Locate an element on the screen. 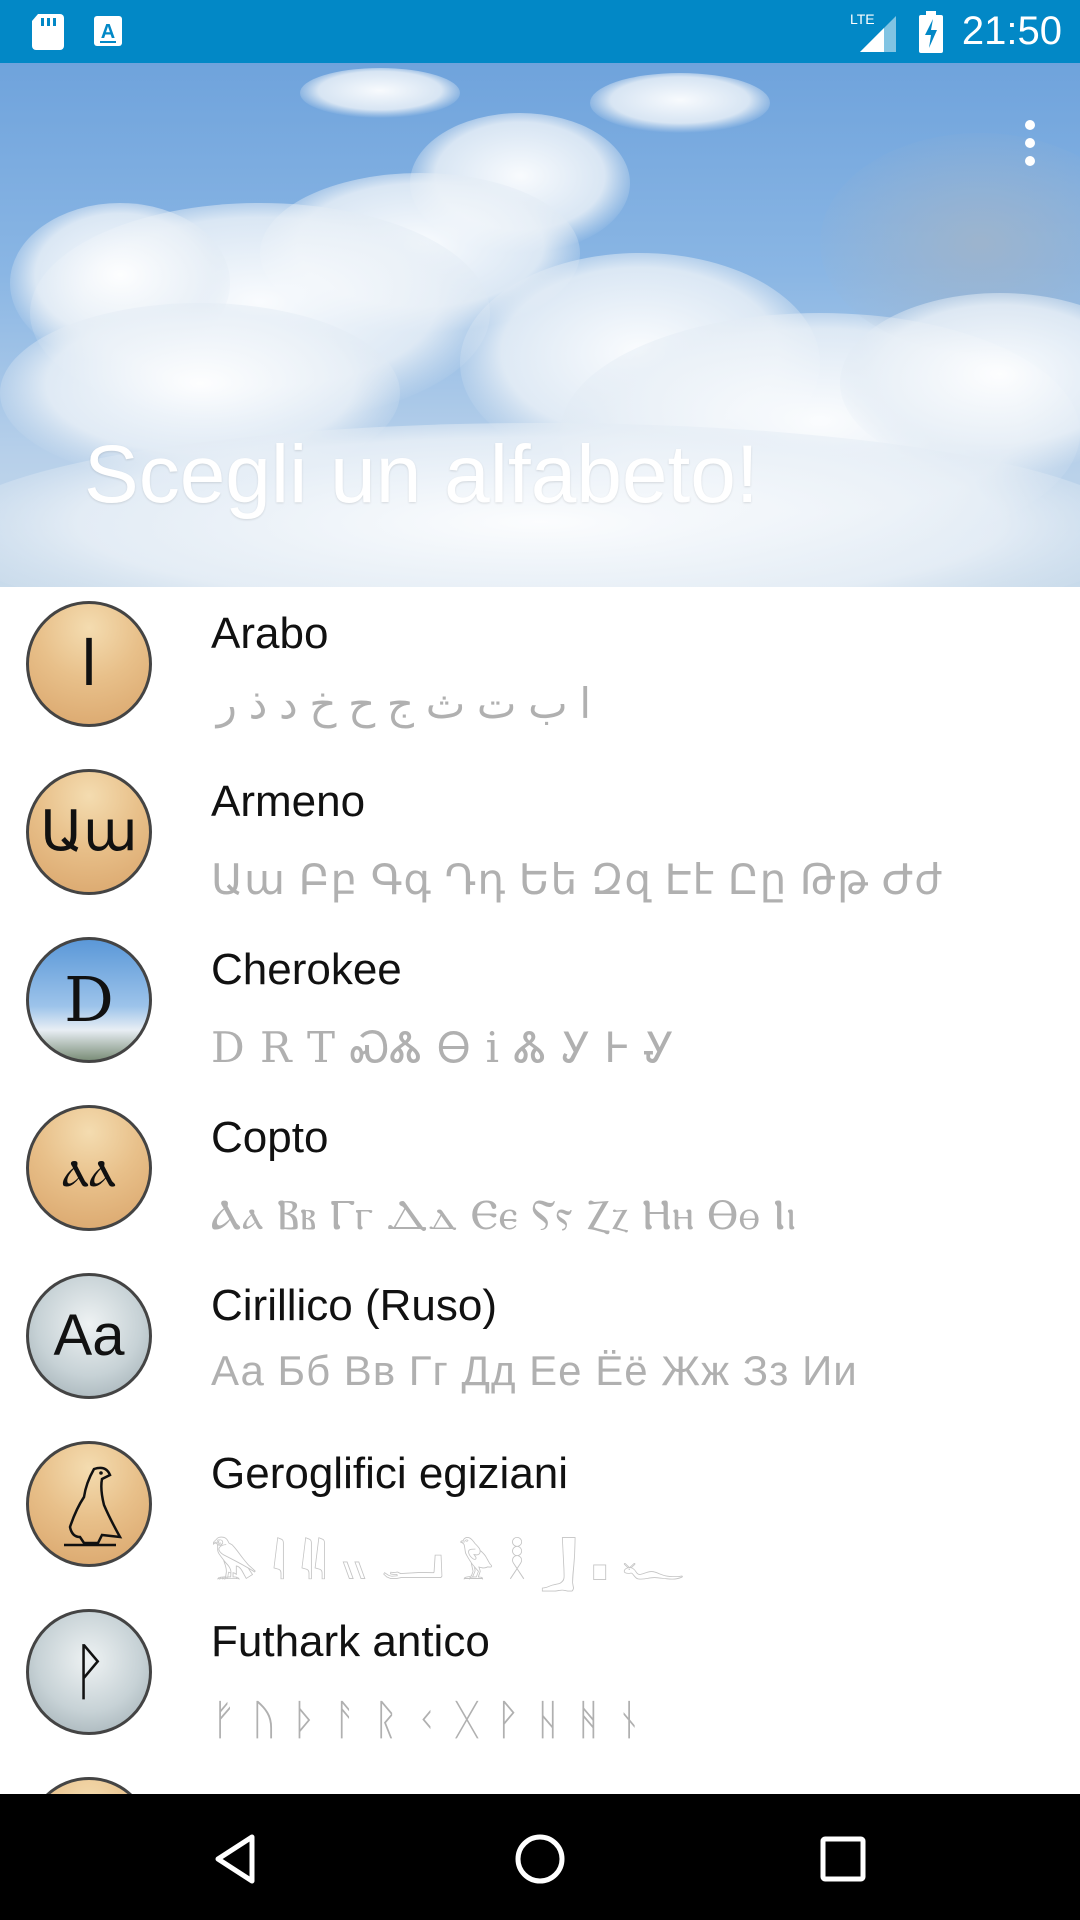 This screenshot has height=1920, width=1080. recents-icon is located at coordinates (843, 1859).